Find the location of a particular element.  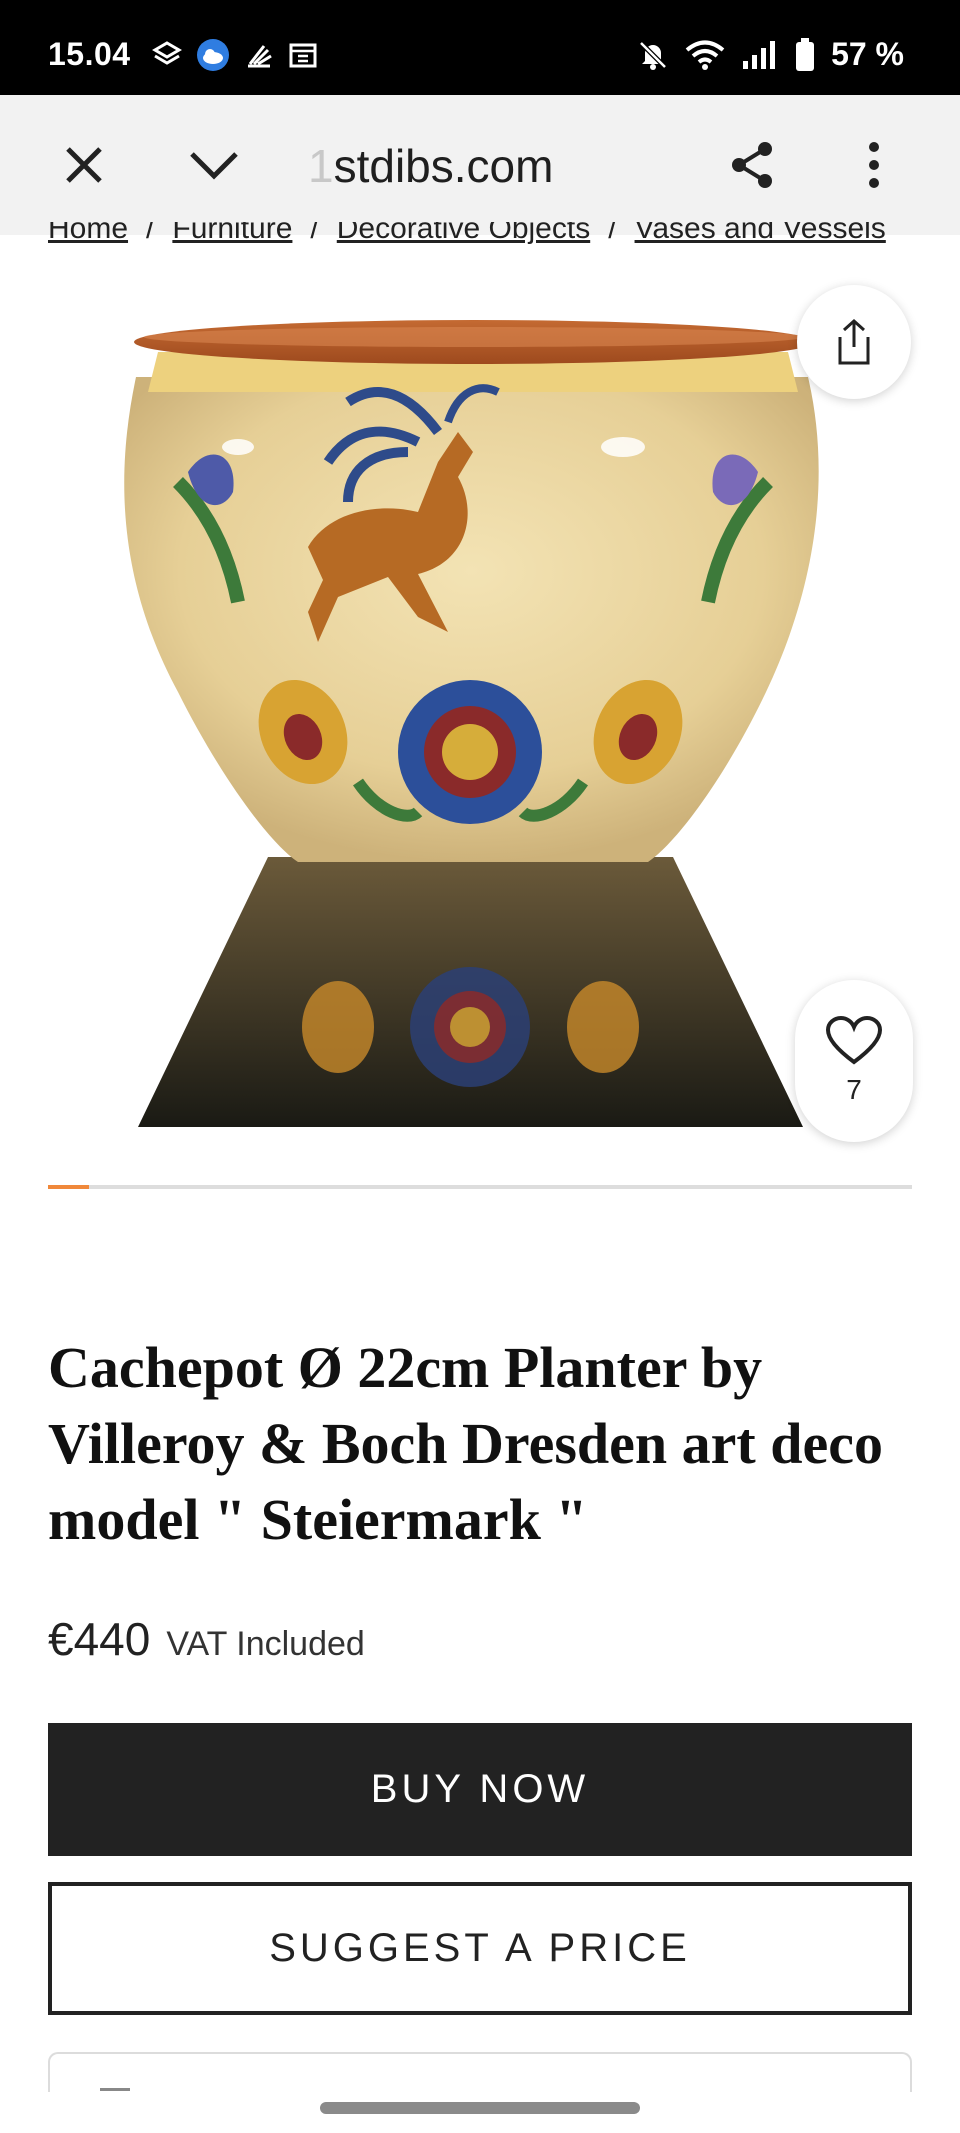

vat-note: VAT Included is located at coordinates (265, 1644).